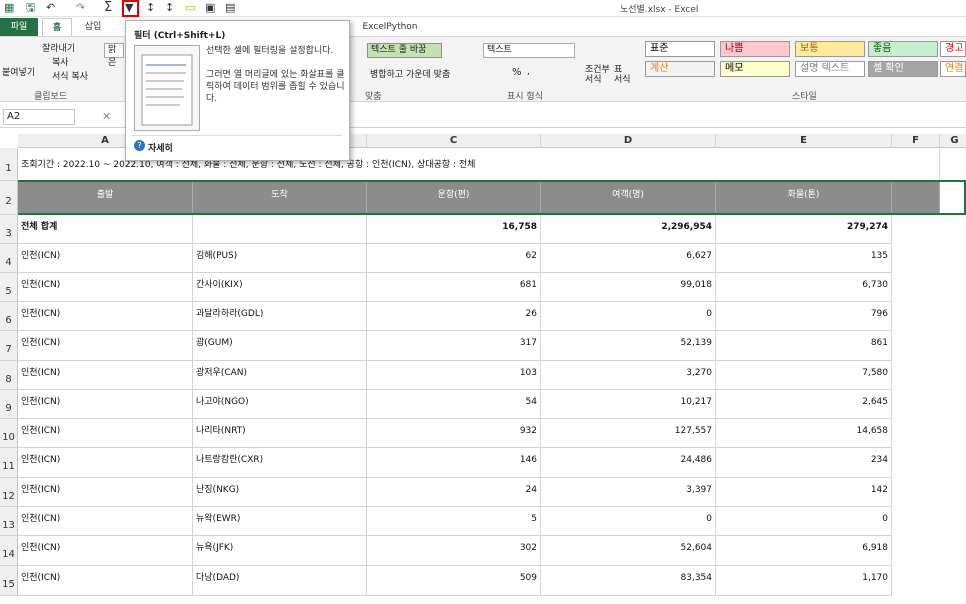  I want to click on data-cell: 7,580, so click(804, 375).